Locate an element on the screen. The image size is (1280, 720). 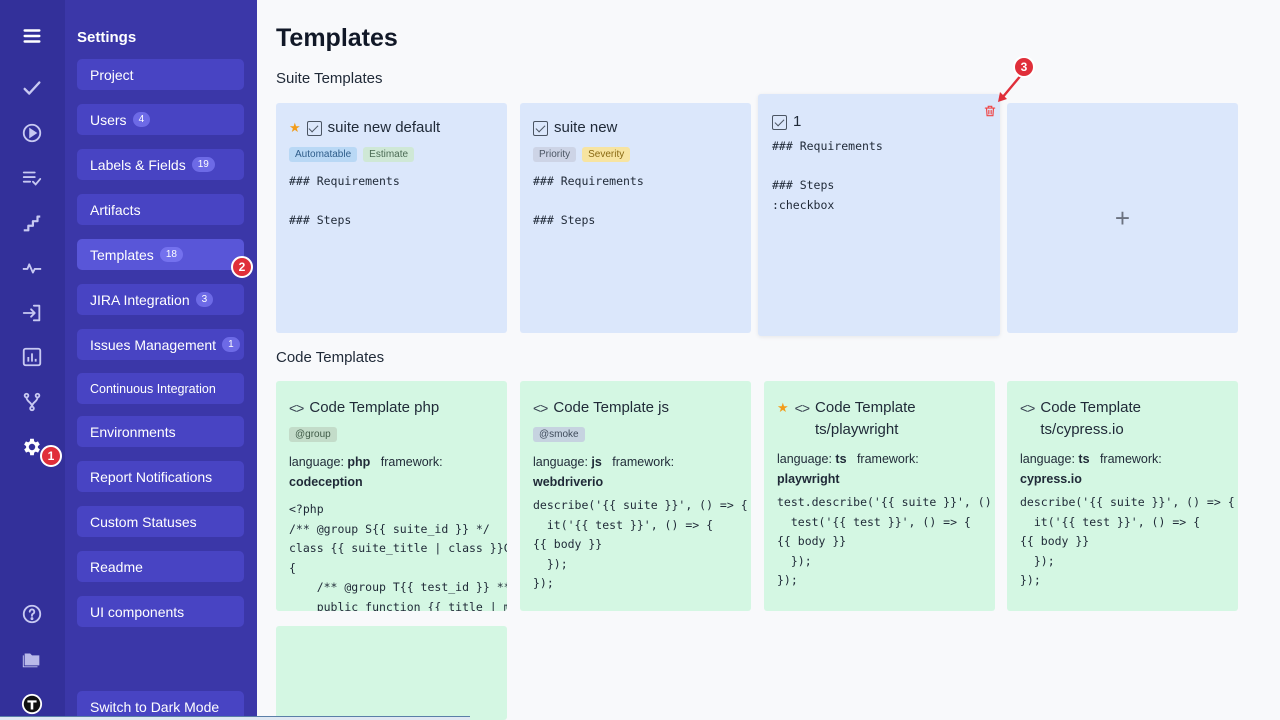
framework-value: playwright is located at coordinates (808, 479).